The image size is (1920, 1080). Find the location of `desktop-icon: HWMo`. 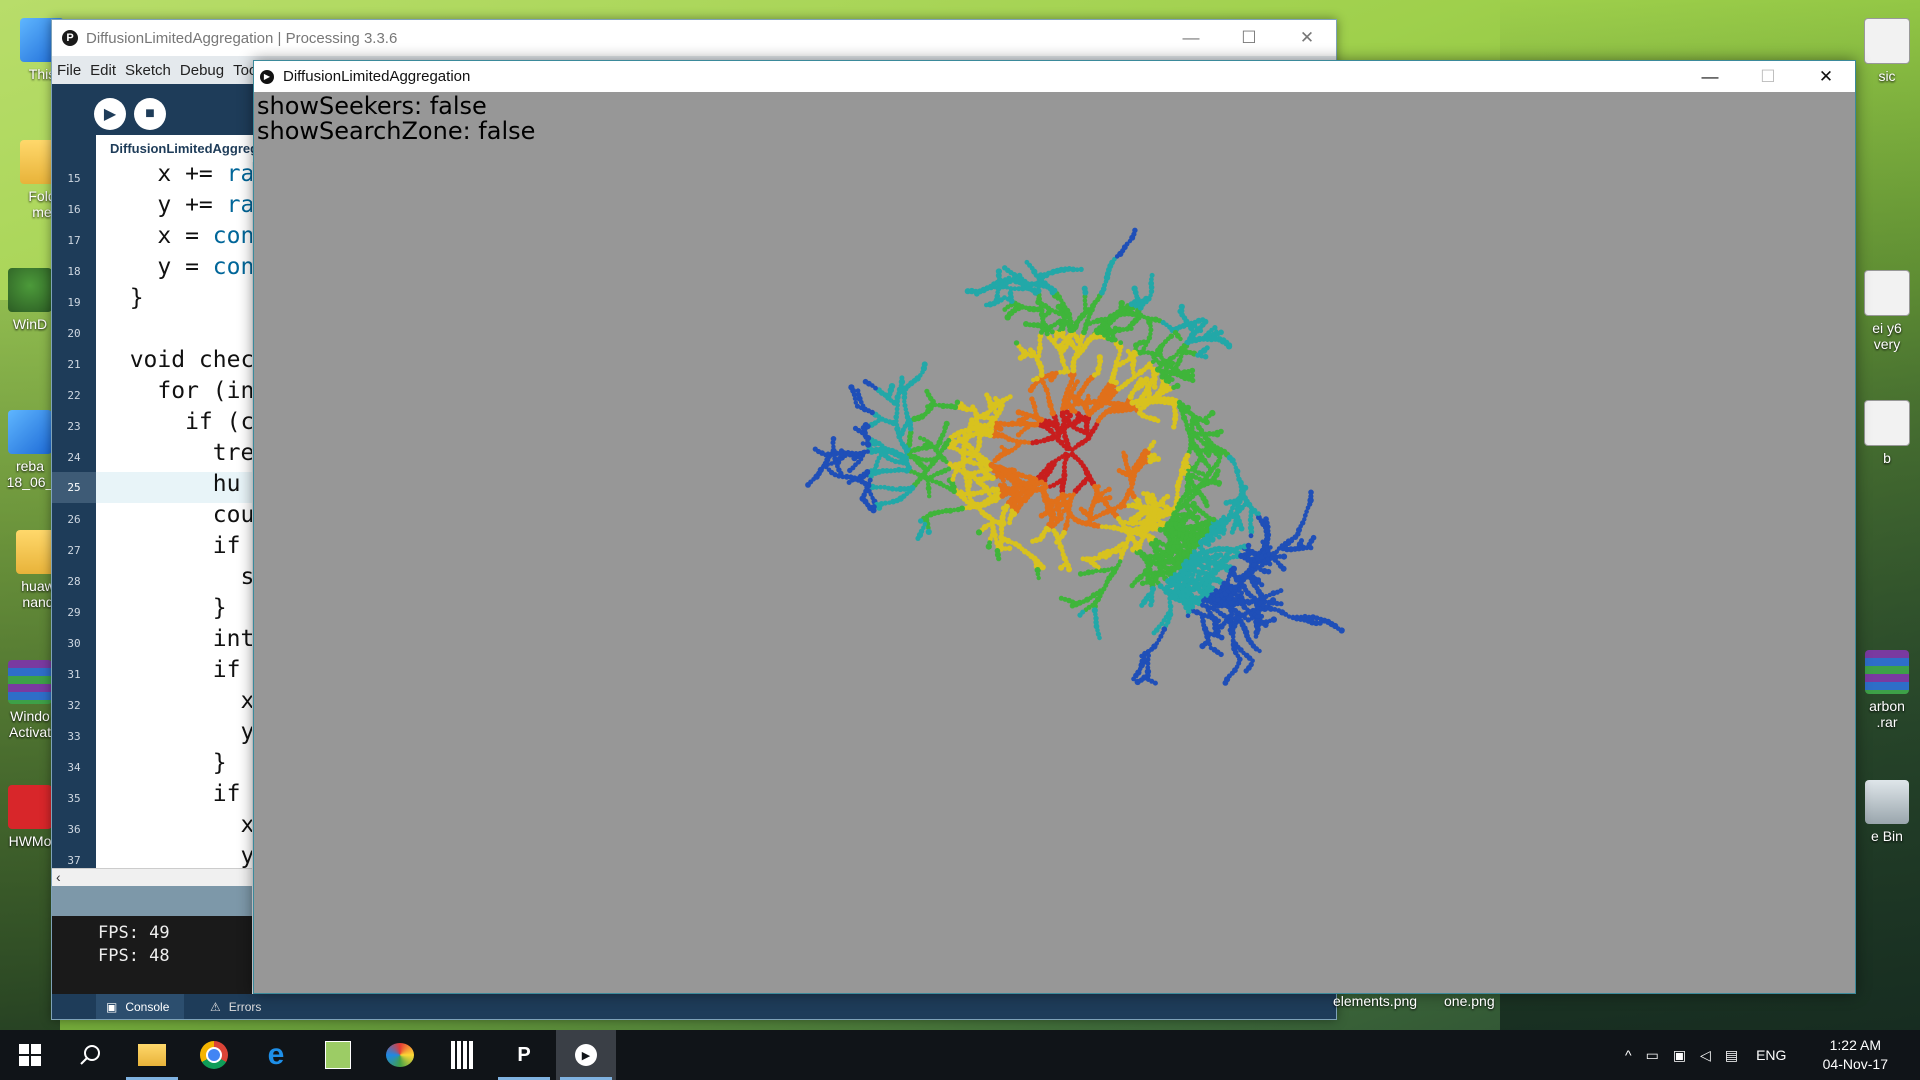

desktop-icon: HWMo is located at coordinates (30, 817).